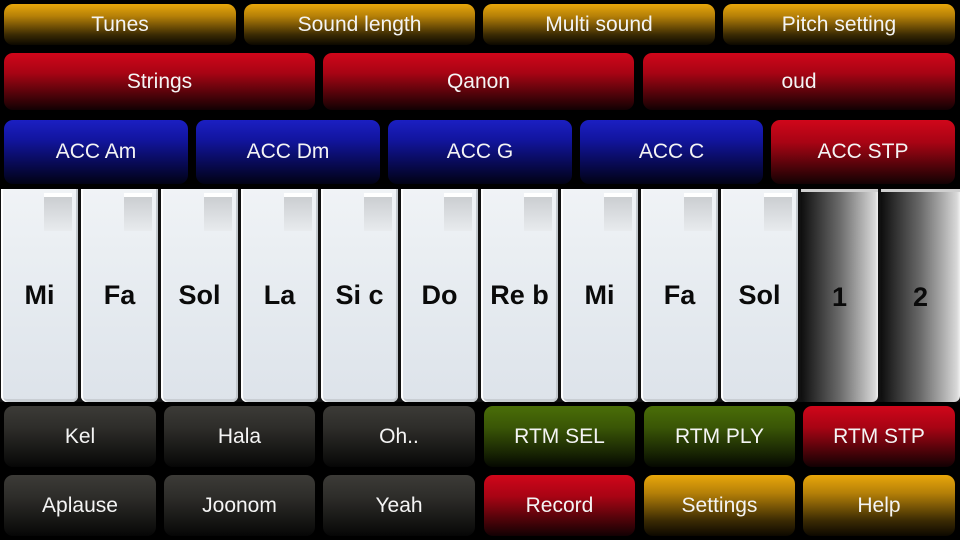  I want to click on acc-g-button: ACC G, so click(480, 152).